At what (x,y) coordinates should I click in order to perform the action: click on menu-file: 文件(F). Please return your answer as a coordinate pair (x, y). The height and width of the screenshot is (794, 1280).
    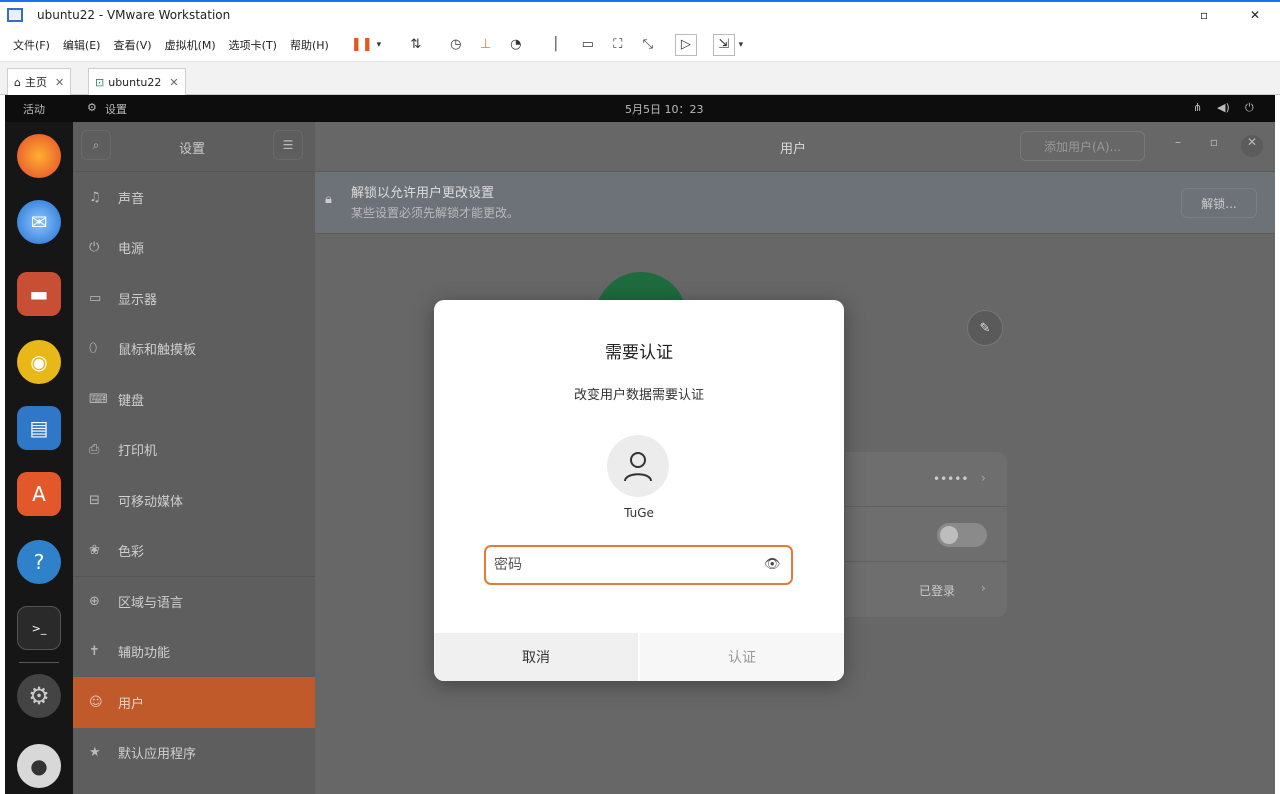
    Looking at the image, I should click on (31, 45).